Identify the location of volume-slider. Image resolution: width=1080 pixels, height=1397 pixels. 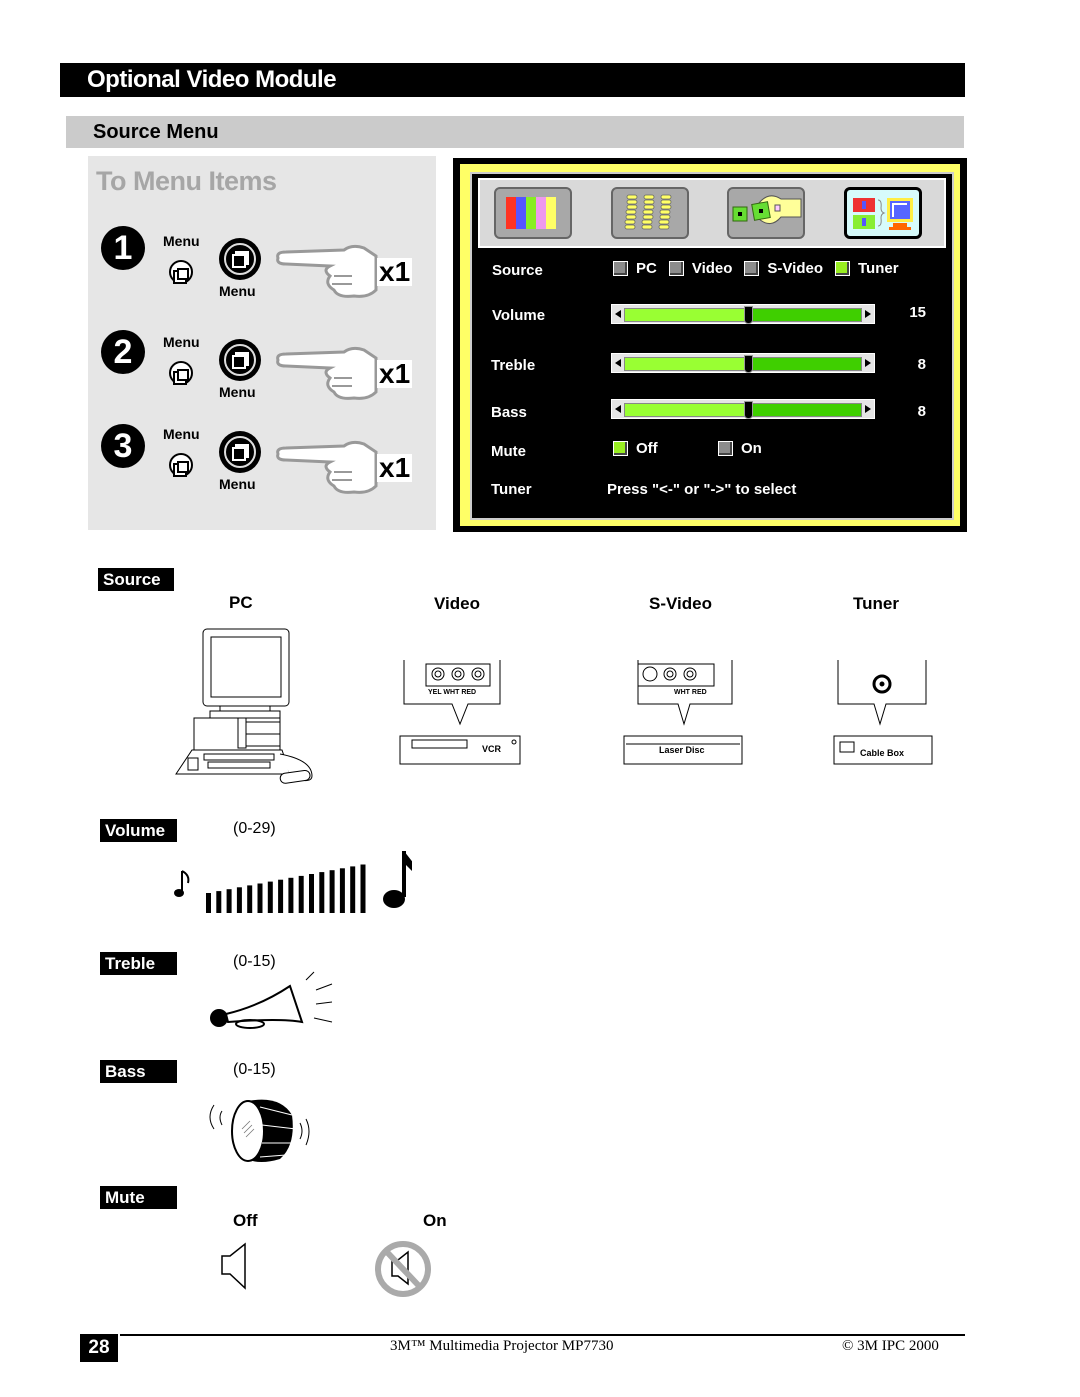
(743, 314).